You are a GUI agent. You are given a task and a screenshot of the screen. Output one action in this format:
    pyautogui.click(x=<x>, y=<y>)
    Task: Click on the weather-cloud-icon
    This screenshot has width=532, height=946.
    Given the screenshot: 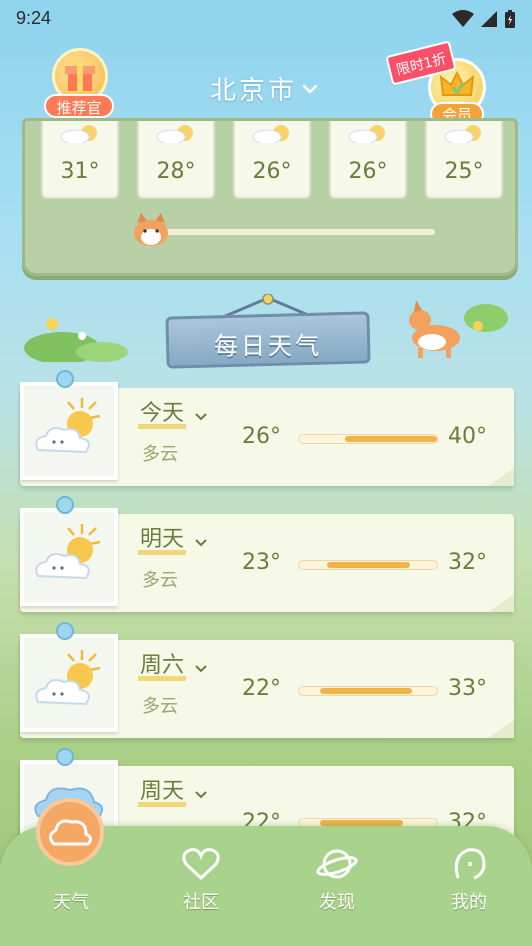 What is the action you would take?
    pyautogui.click(x=70, y=832)
    